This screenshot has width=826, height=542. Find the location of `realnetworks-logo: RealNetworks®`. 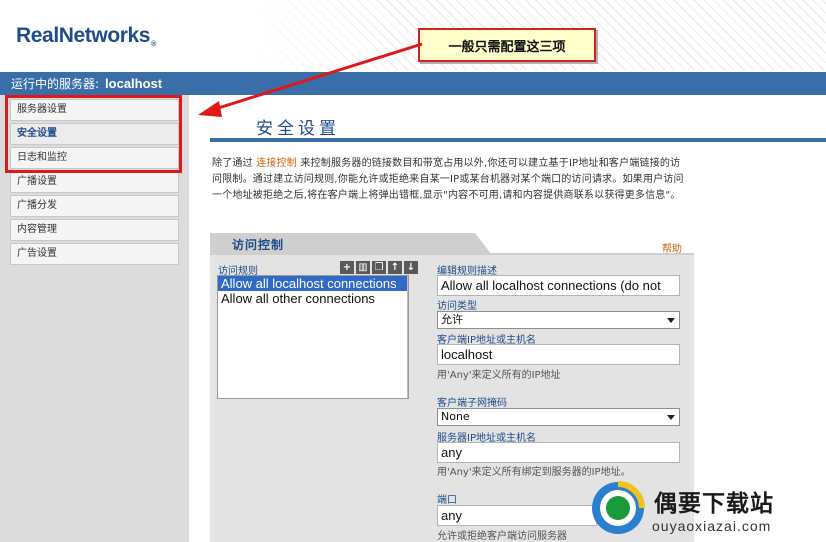

realnetworks-logo: RealNetworks® is located at coordinates (86, 36).